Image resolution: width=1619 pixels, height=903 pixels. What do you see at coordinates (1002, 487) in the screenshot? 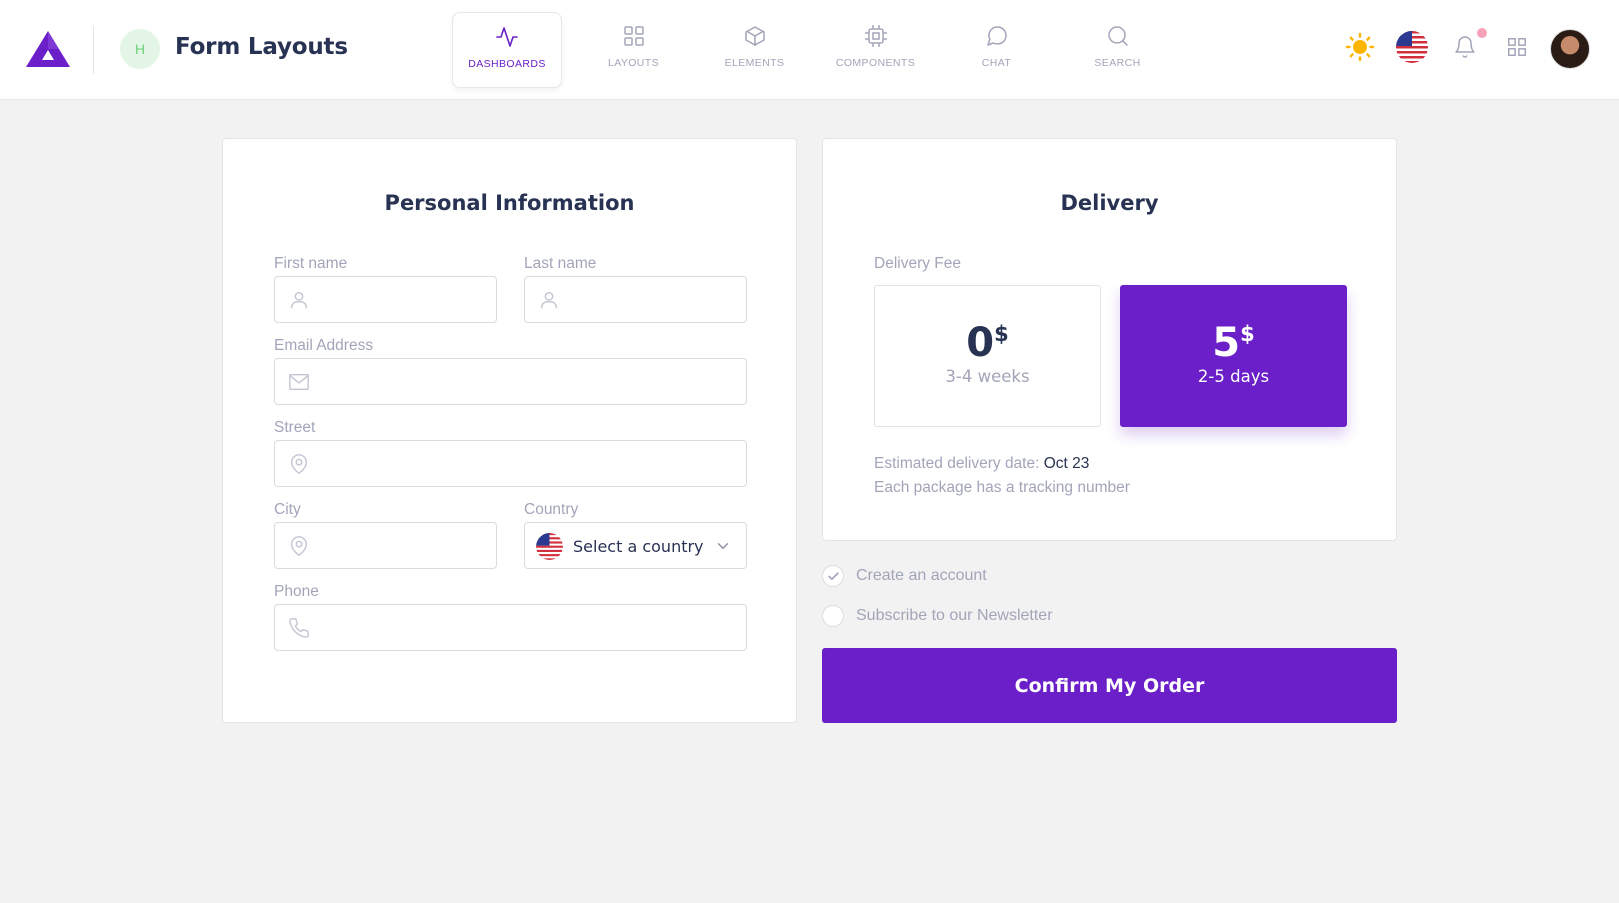
I see `tracking-note: Each package has a tracking number` at bounding box center [1002, 487].